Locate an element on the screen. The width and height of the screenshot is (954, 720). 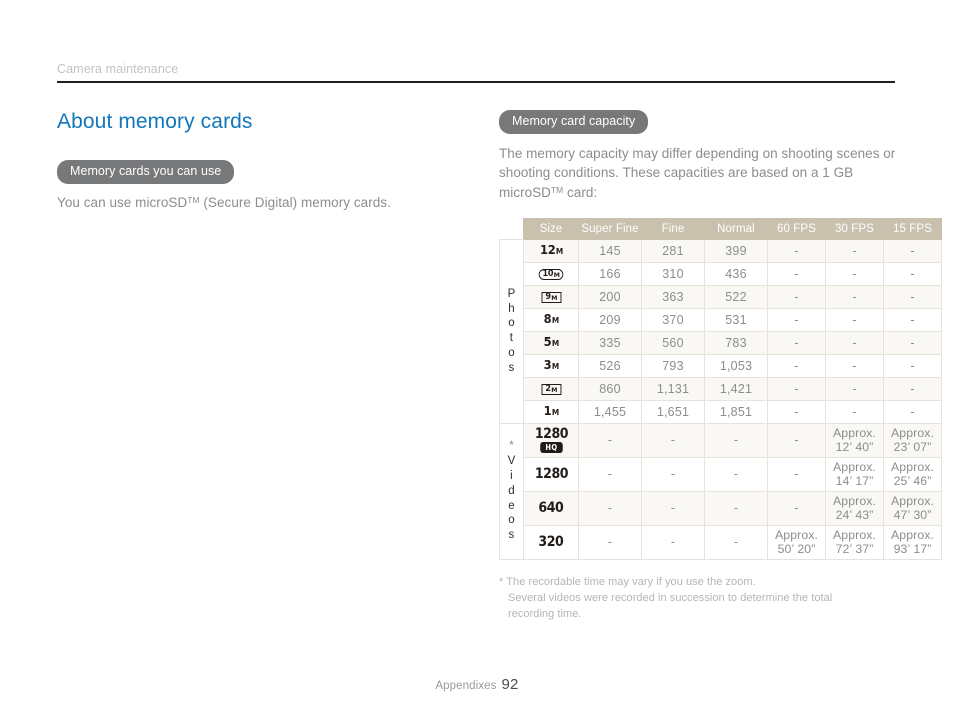
table-cell-count: 370 is located at coordinates (673, 319).